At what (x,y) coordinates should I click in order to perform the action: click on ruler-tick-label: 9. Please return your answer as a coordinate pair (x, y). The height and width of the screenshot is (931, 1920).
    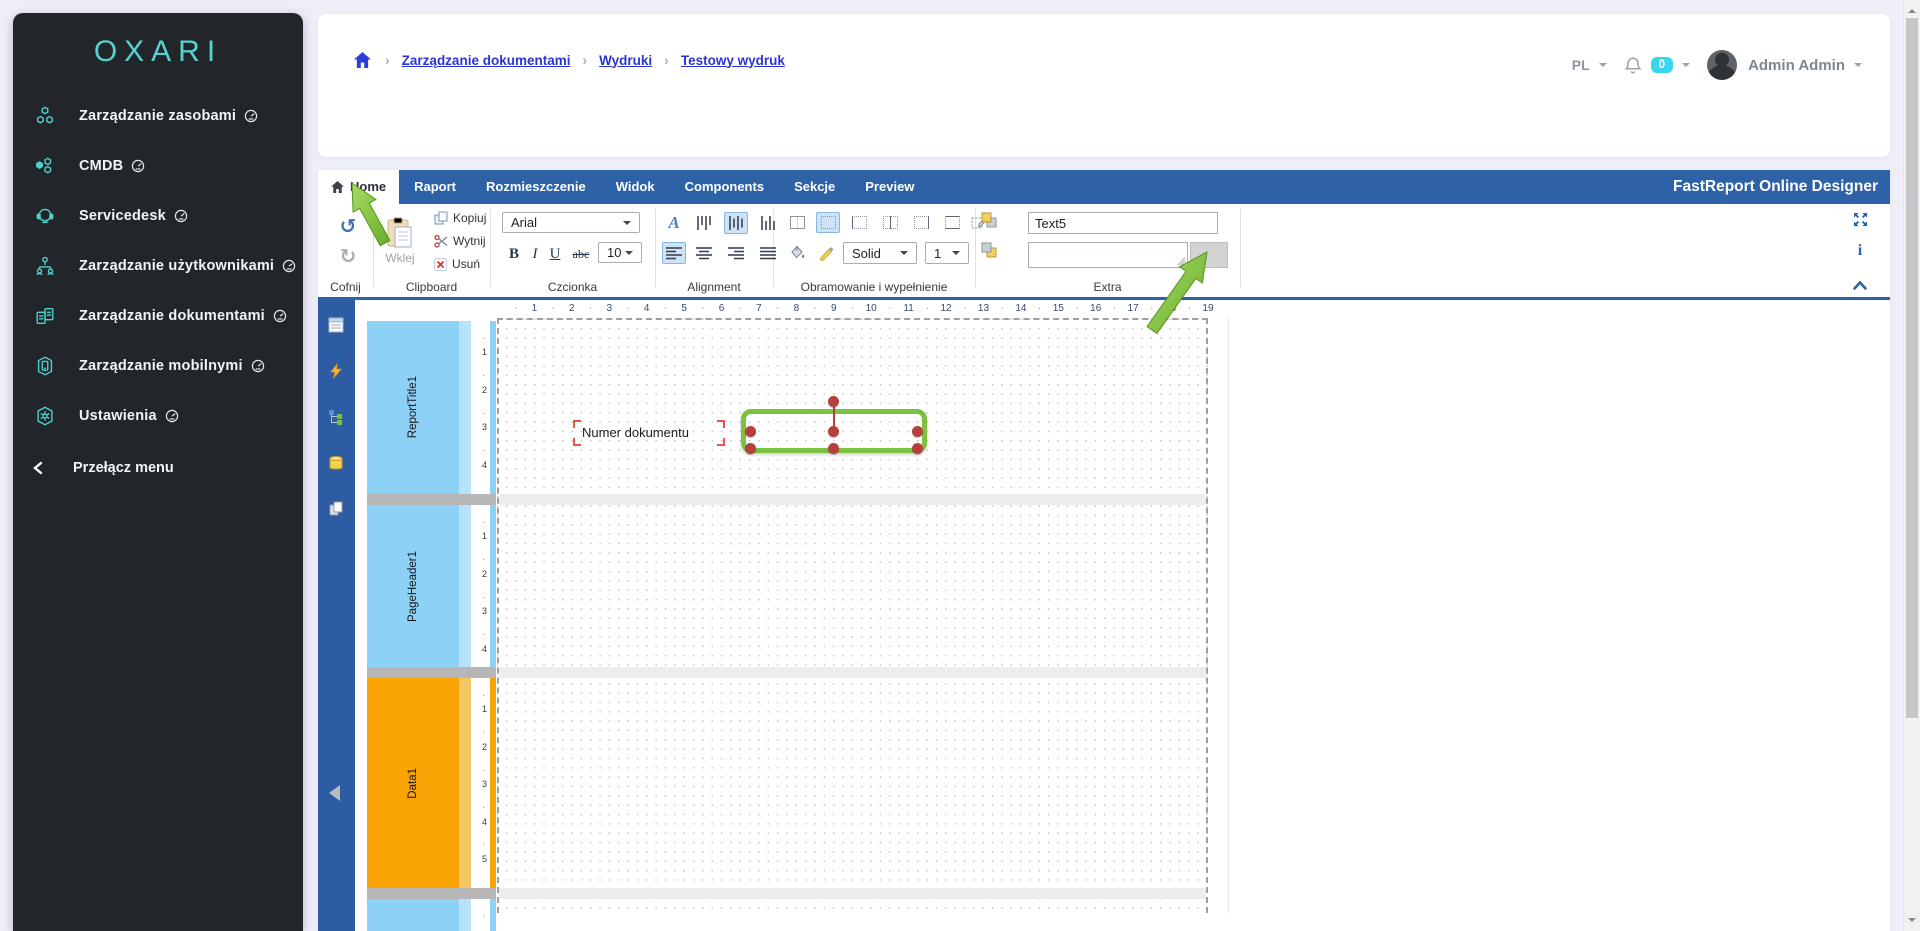
    Looking at the image, I should click on (833, 308).